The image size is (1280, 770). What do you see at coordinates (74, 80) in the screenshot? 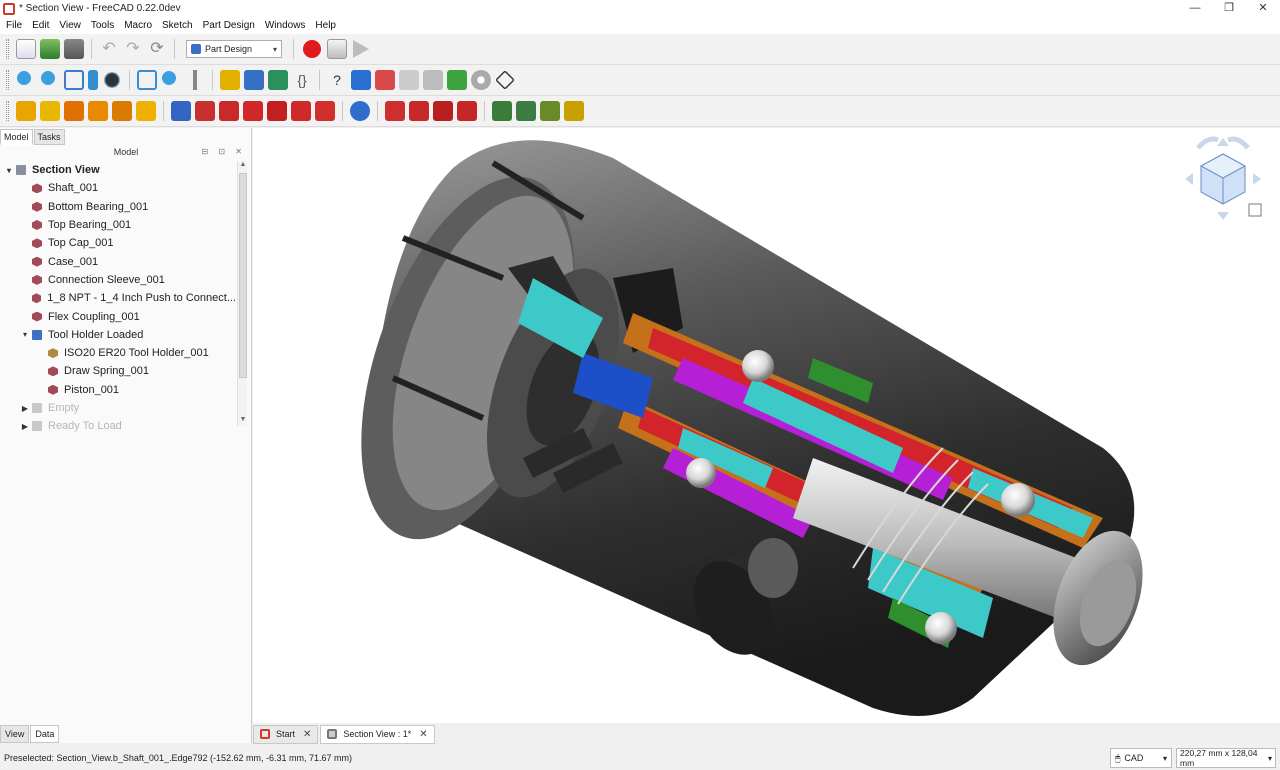
I see `isometric-view-icon` at bounding box center [74, 80].